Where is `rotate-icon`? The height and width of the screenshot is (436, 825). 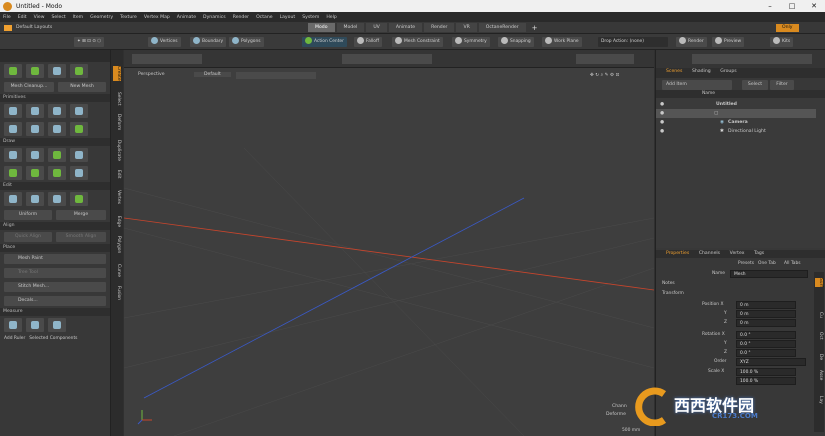 rotate-icon is located at coordinates (57, 199).